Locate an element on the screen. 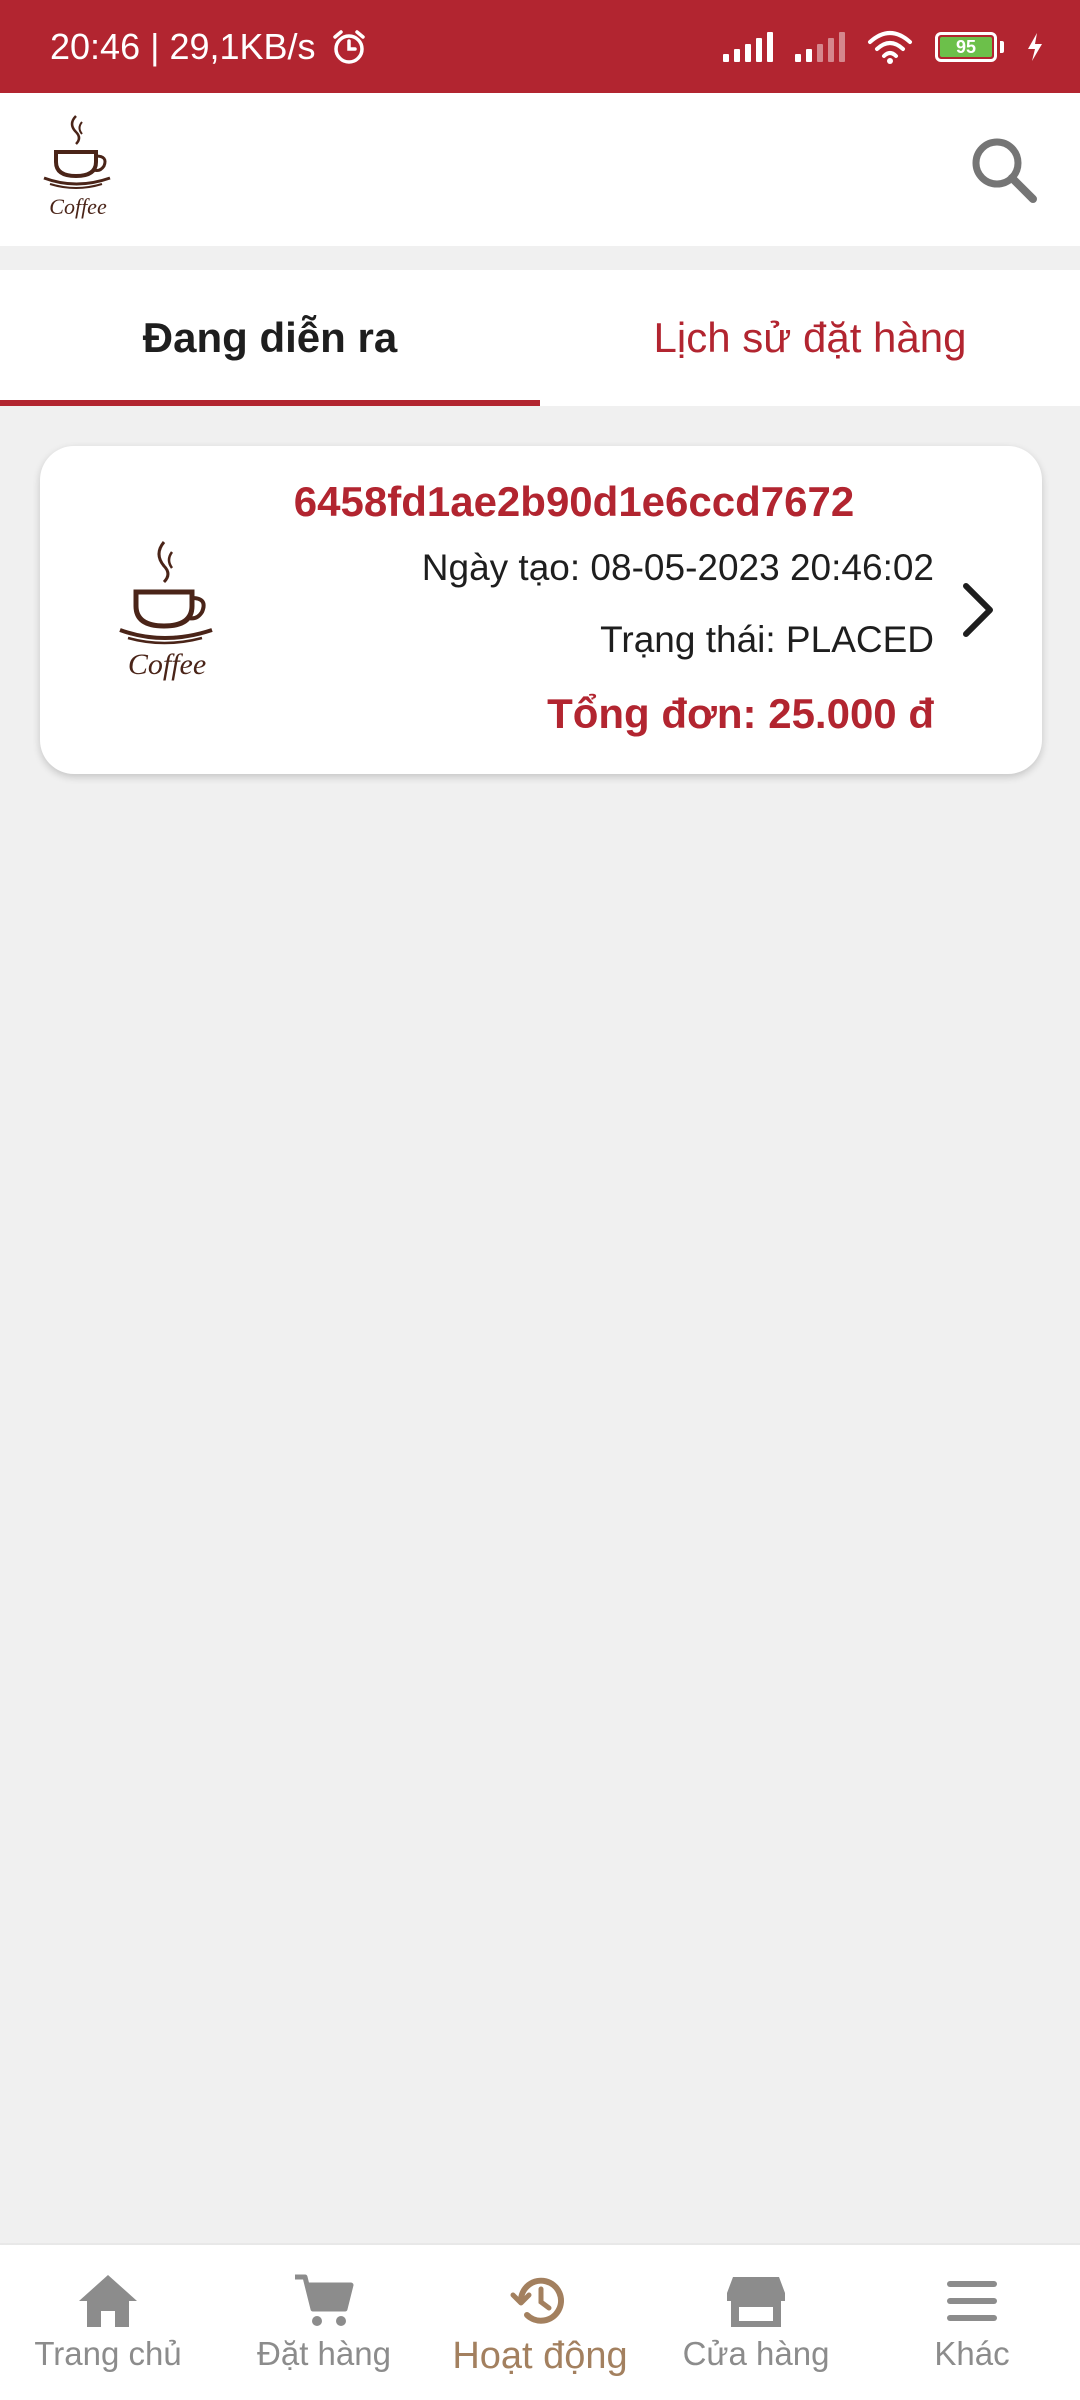 The image size is (1080, 2400). store-icon is located at coordinates (756, 2302).